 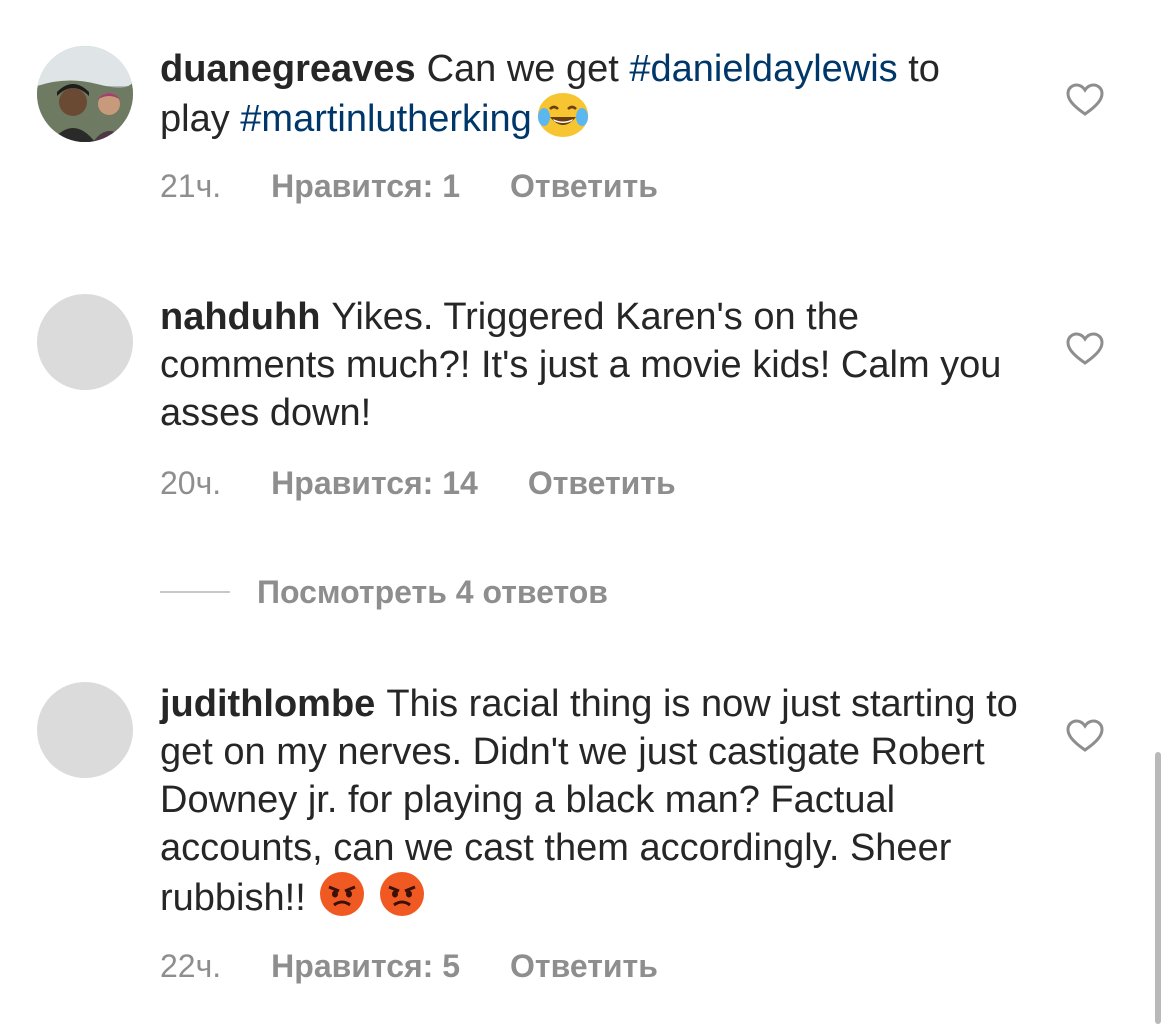 I want to click on view-replies-button: Посмотреть 4 ответов, so click(x=384, y=592).